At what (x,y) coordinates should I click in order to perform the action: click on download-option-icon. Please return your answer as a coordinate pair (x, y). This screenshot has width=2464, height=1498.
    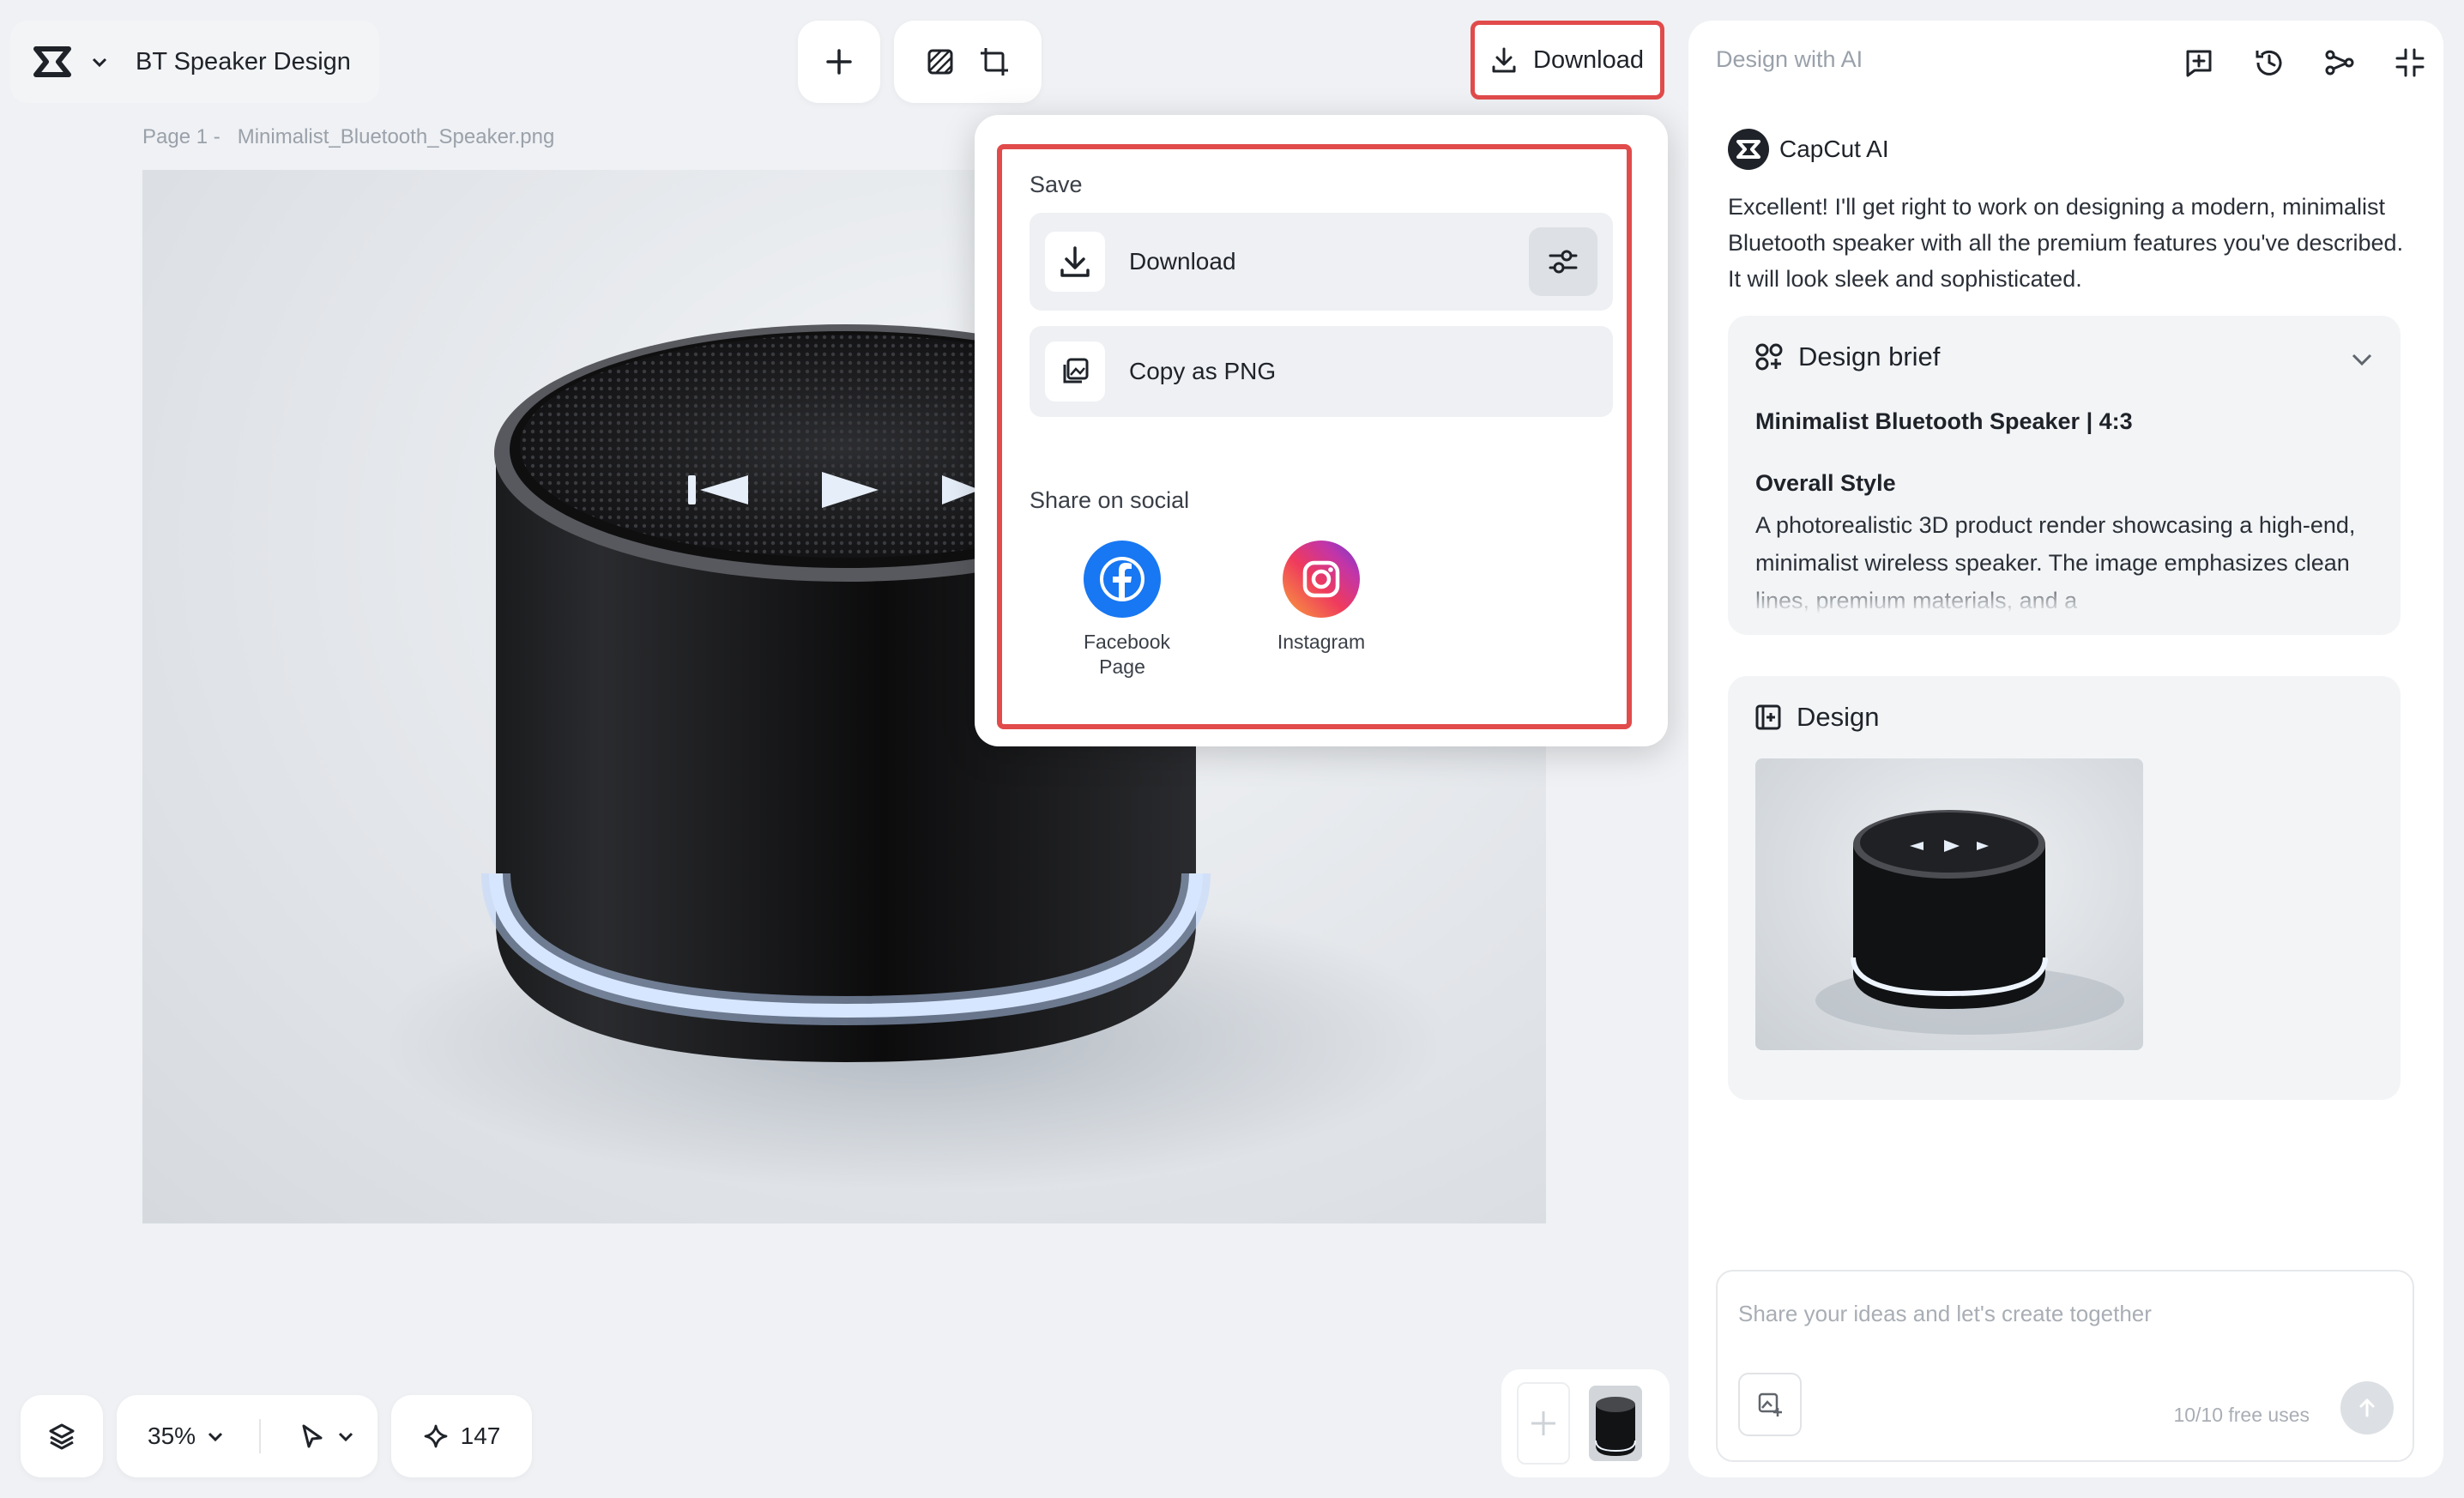
    Looking at the image, I should click on (1075, 262).